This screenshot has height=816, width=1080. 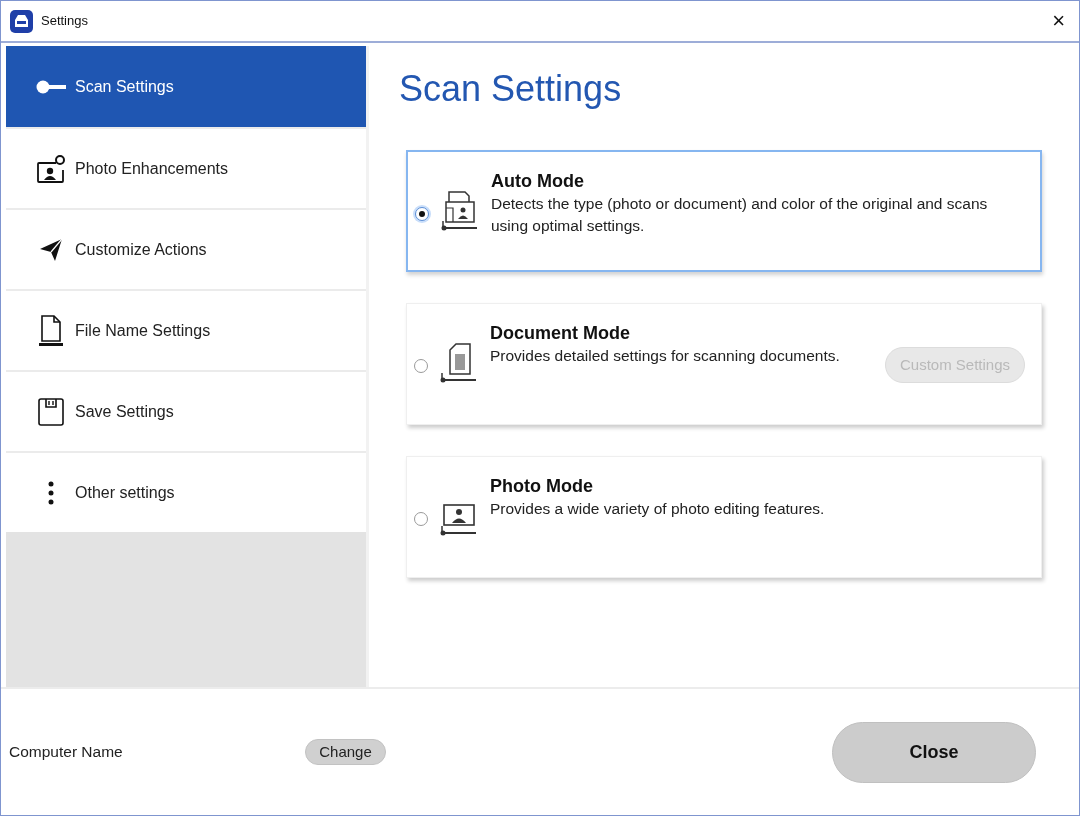 What do you see at coordinates (50, 411) in the screenshot?
I see `save-icon` at bounding box center [50, 411].